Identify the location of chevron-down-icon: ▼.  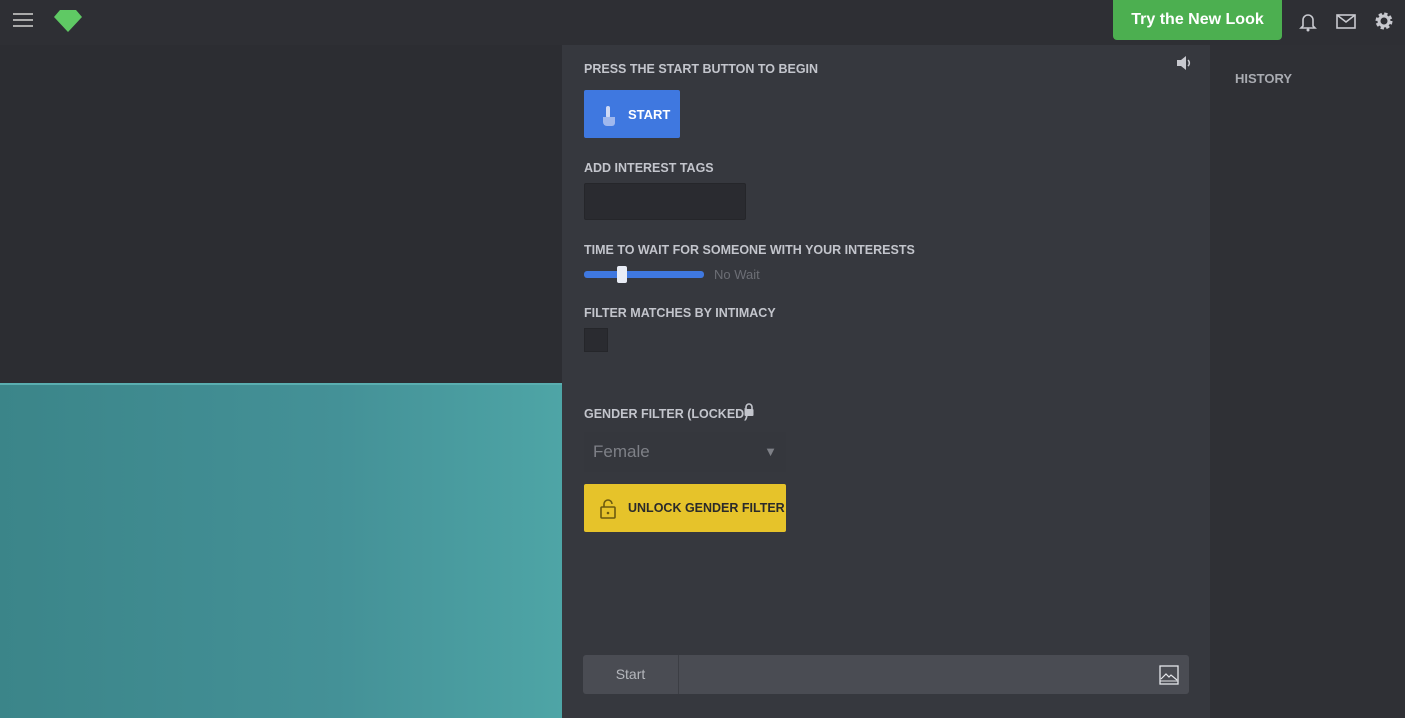
(770, 451).